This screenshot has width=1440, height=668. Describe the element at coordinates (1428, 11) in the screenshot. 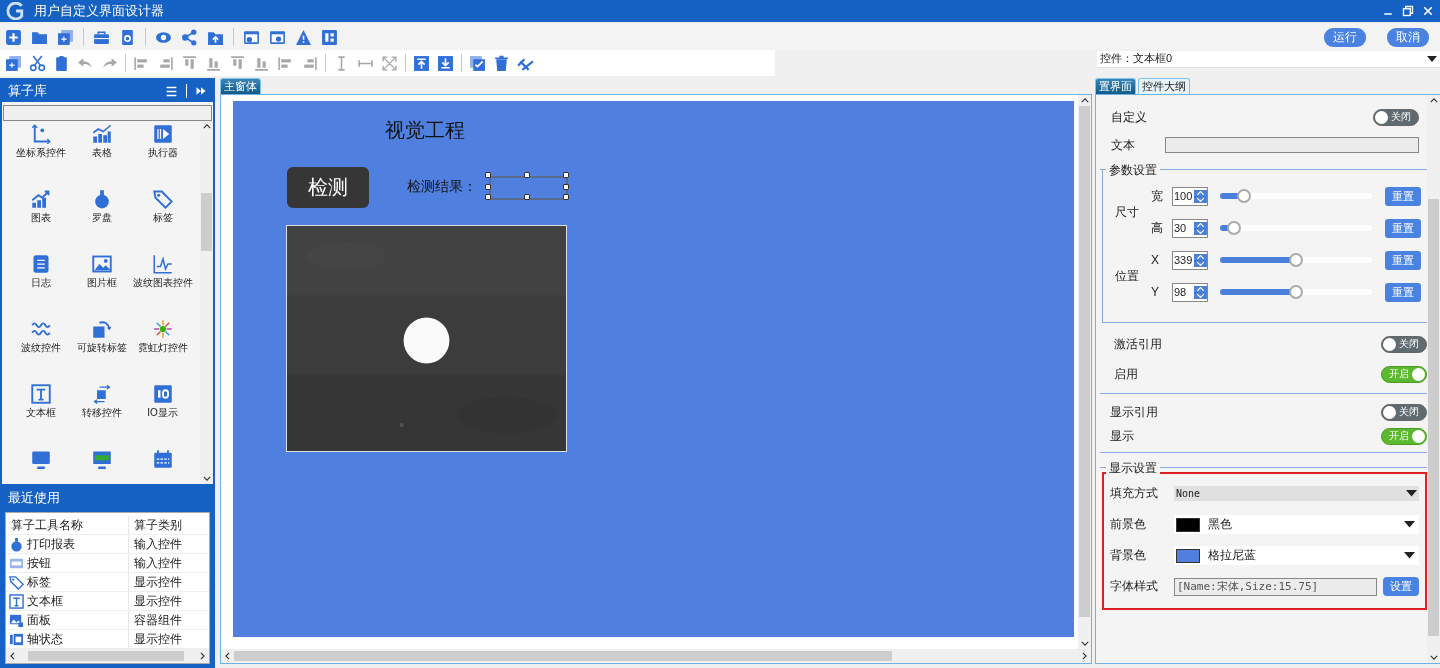

I see `close-icon` at that location.